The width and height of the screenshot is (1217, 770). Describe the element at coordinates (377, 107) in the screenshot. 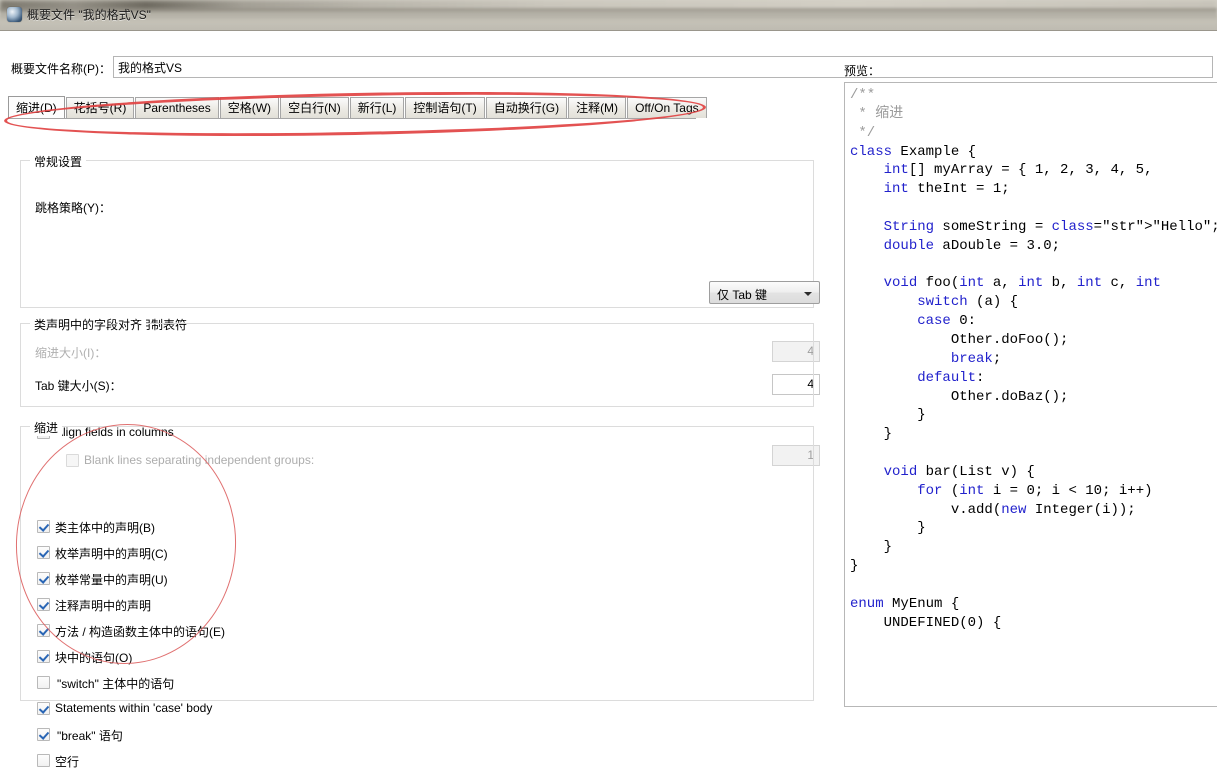

I see `tab-new-lines: 新行(L)` at that location.